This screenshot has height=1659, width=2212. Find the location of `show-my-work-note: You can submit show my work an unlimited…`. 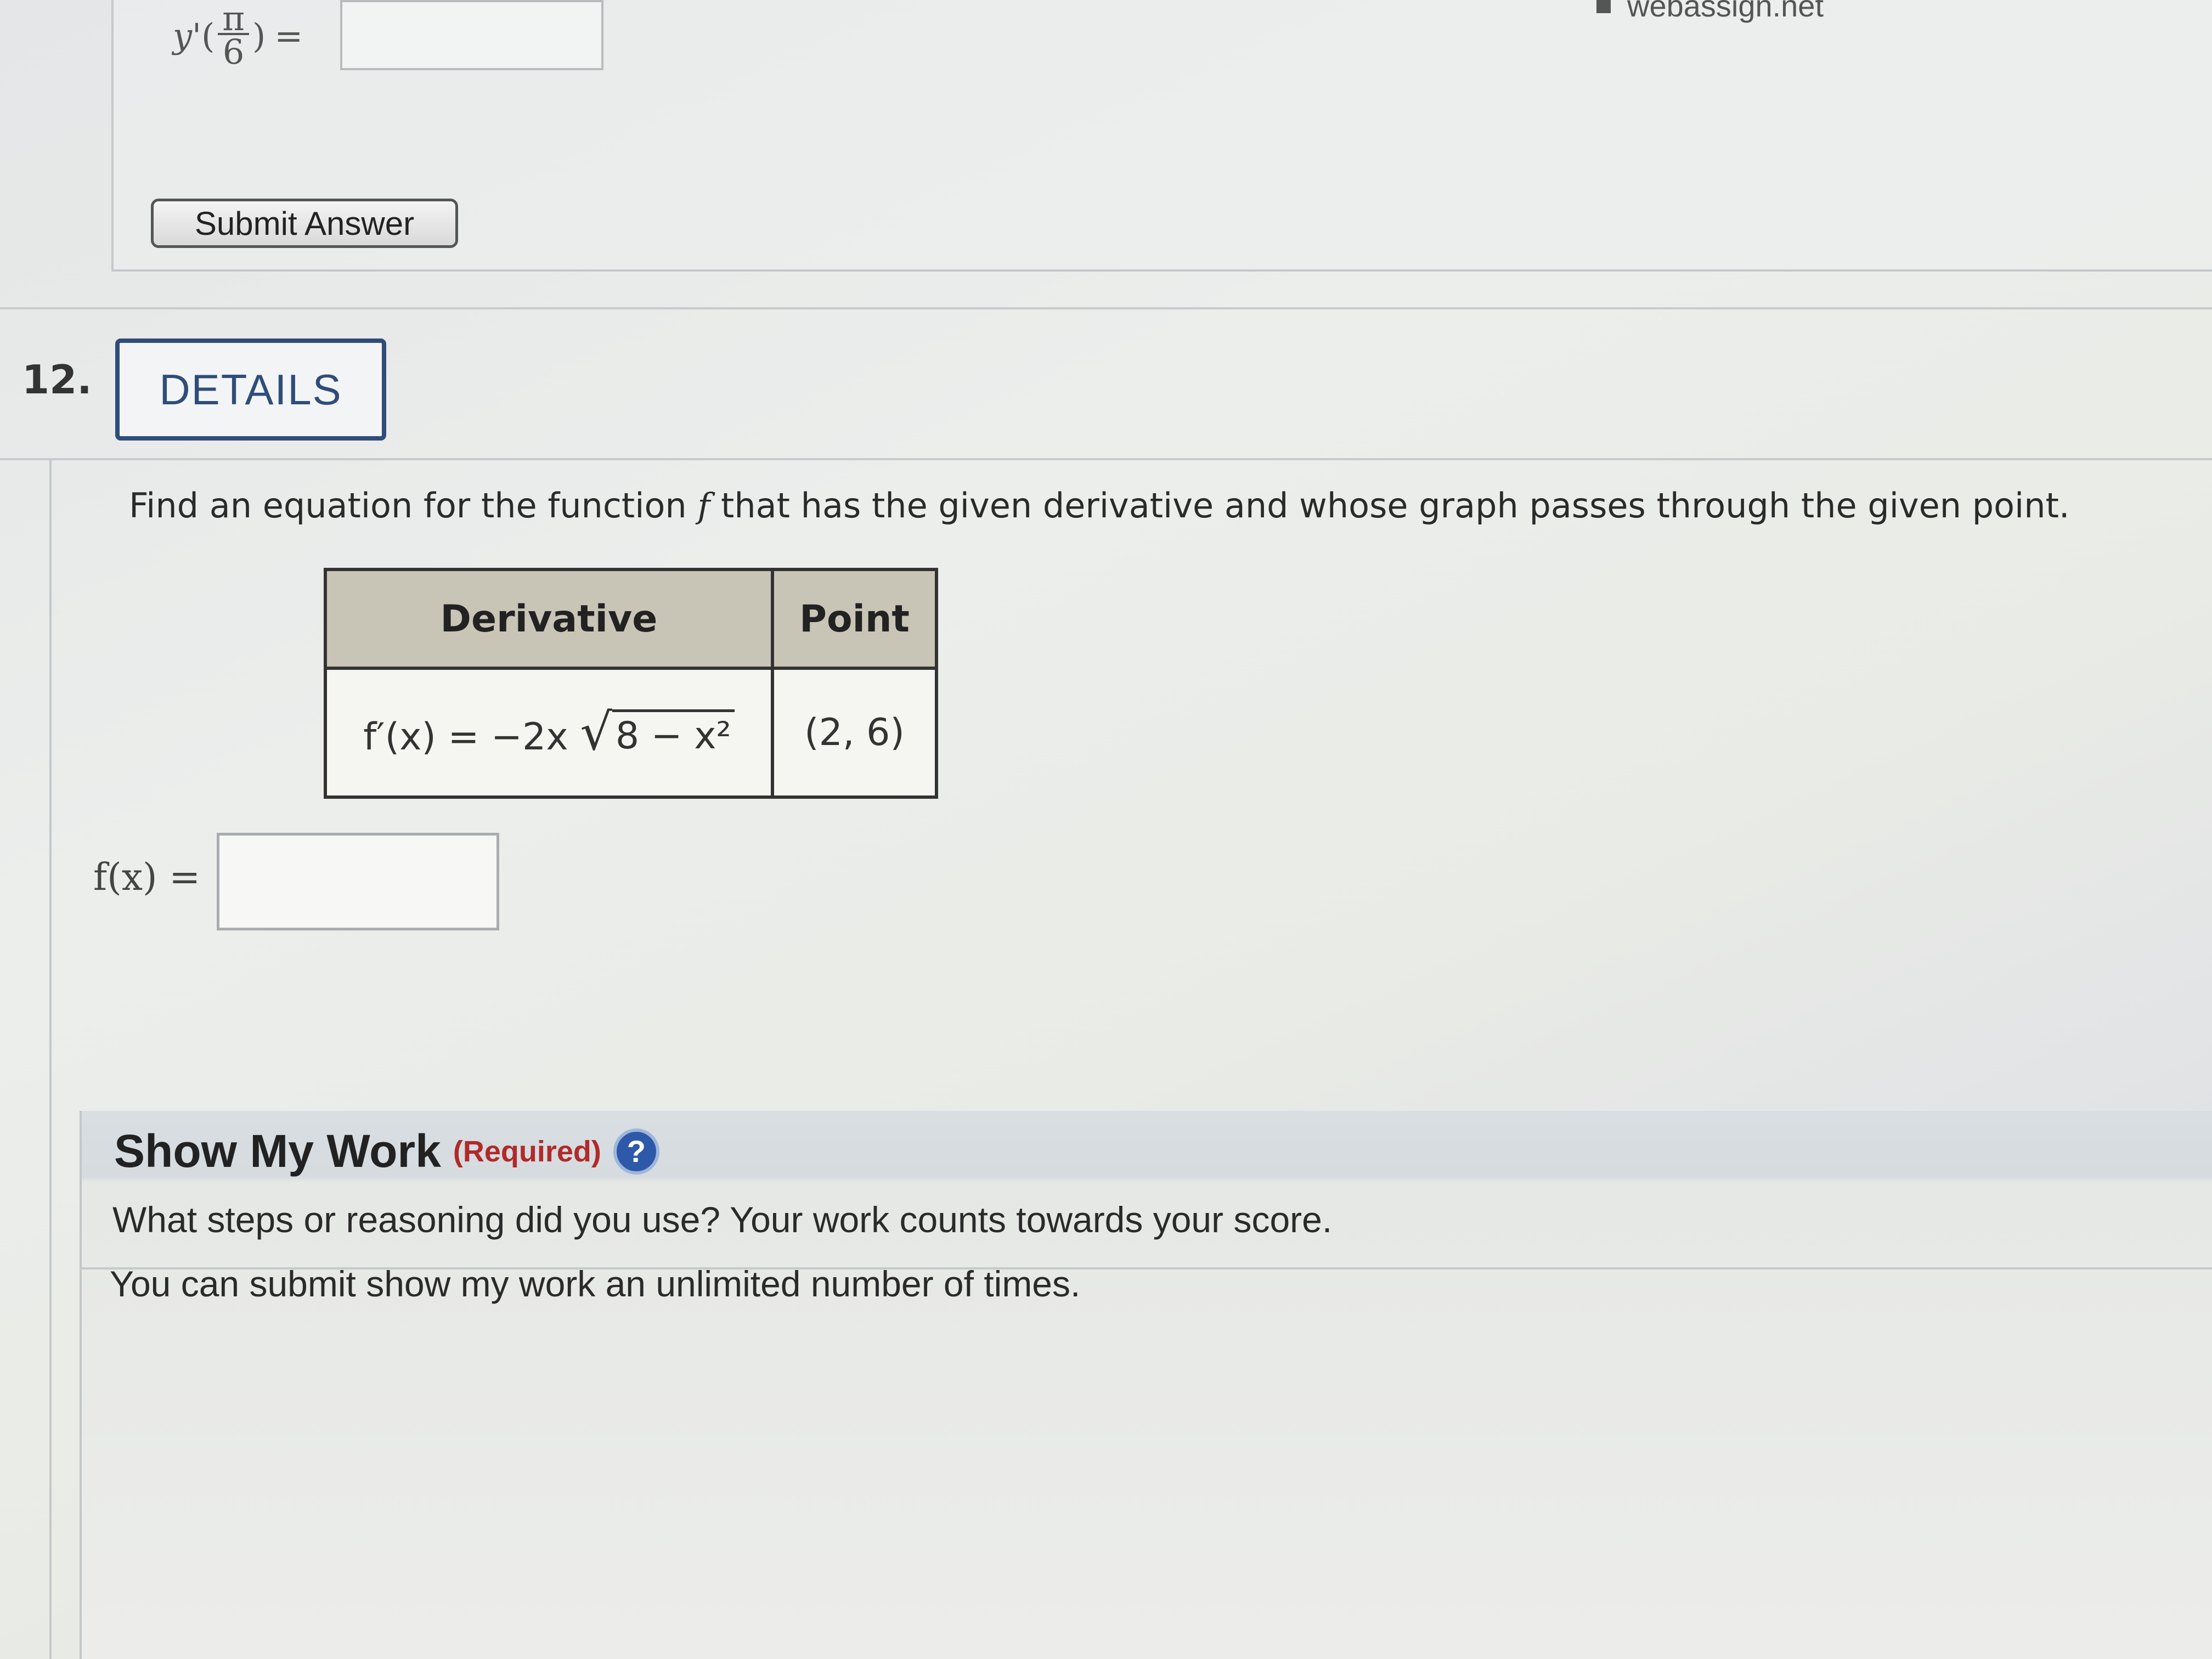

show-my-work-note: You can submit show my work an unlimited… is located at coordinates (596, 1283).